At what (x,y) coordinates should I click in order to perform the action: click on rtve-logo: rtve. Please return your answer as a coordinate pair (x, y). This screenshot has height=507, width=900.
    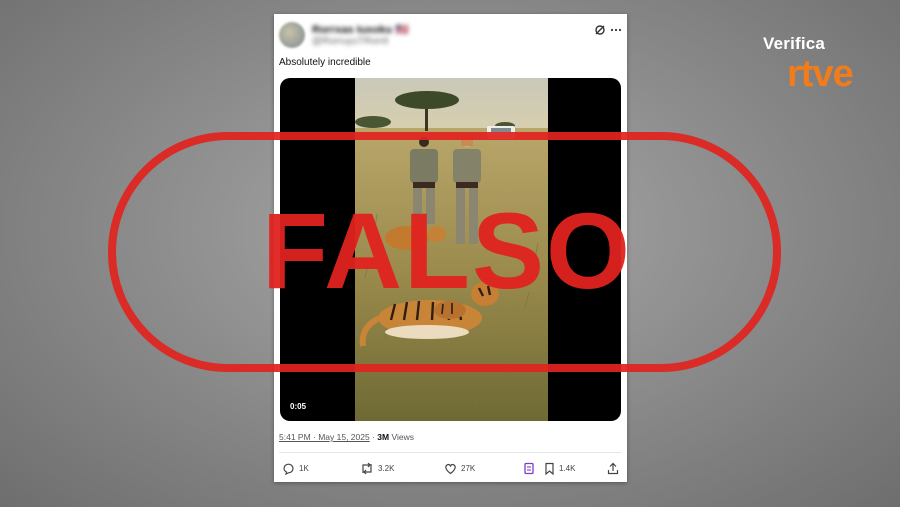
    Looking at the image, I should click on (820, 74).